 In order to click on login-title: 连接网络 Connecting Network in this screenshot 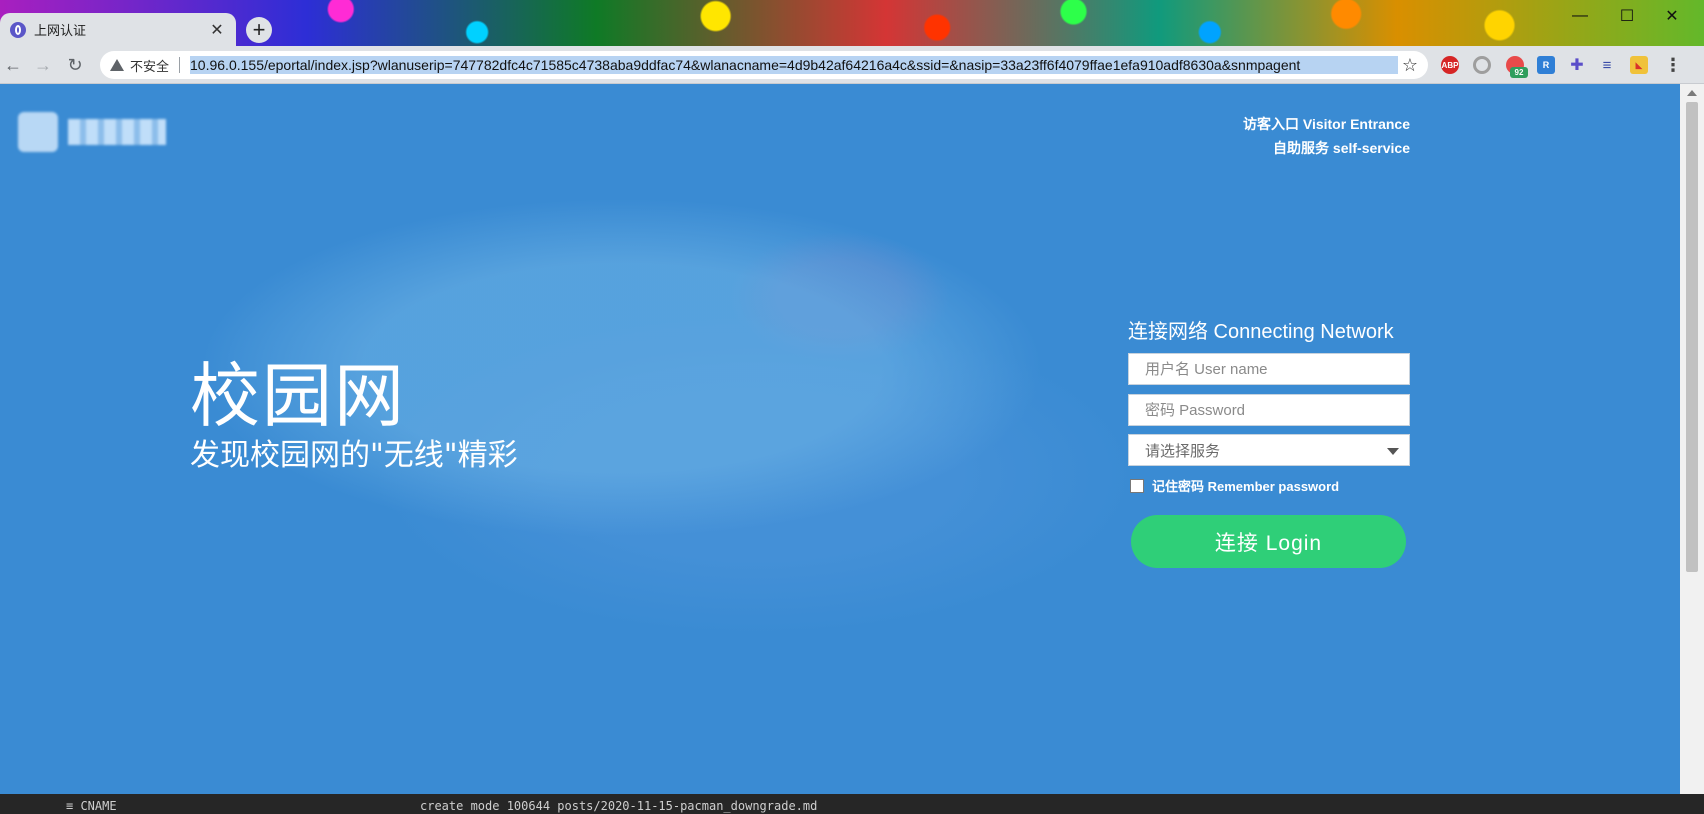, I will do `click(1261, 332)`.